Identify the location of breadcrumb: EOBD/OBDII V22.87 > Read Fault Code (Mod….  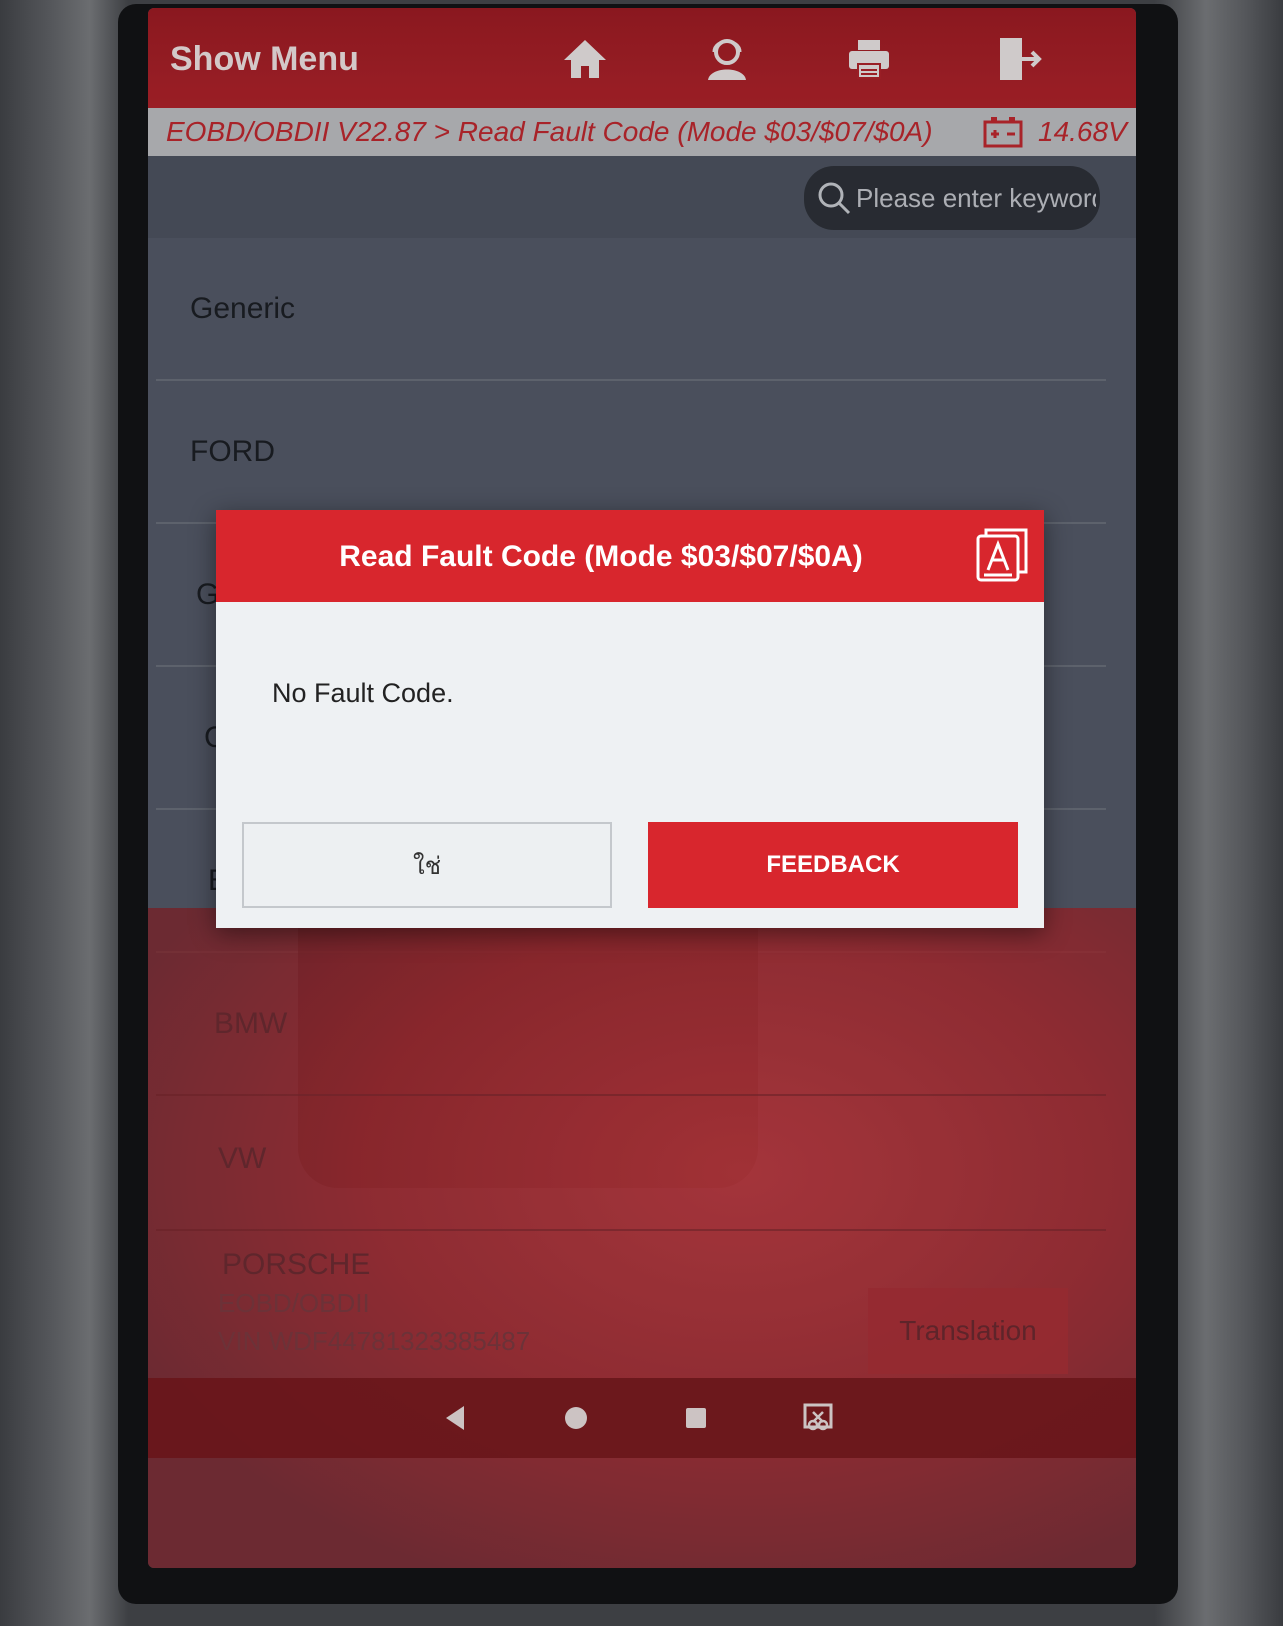
(549, 131).